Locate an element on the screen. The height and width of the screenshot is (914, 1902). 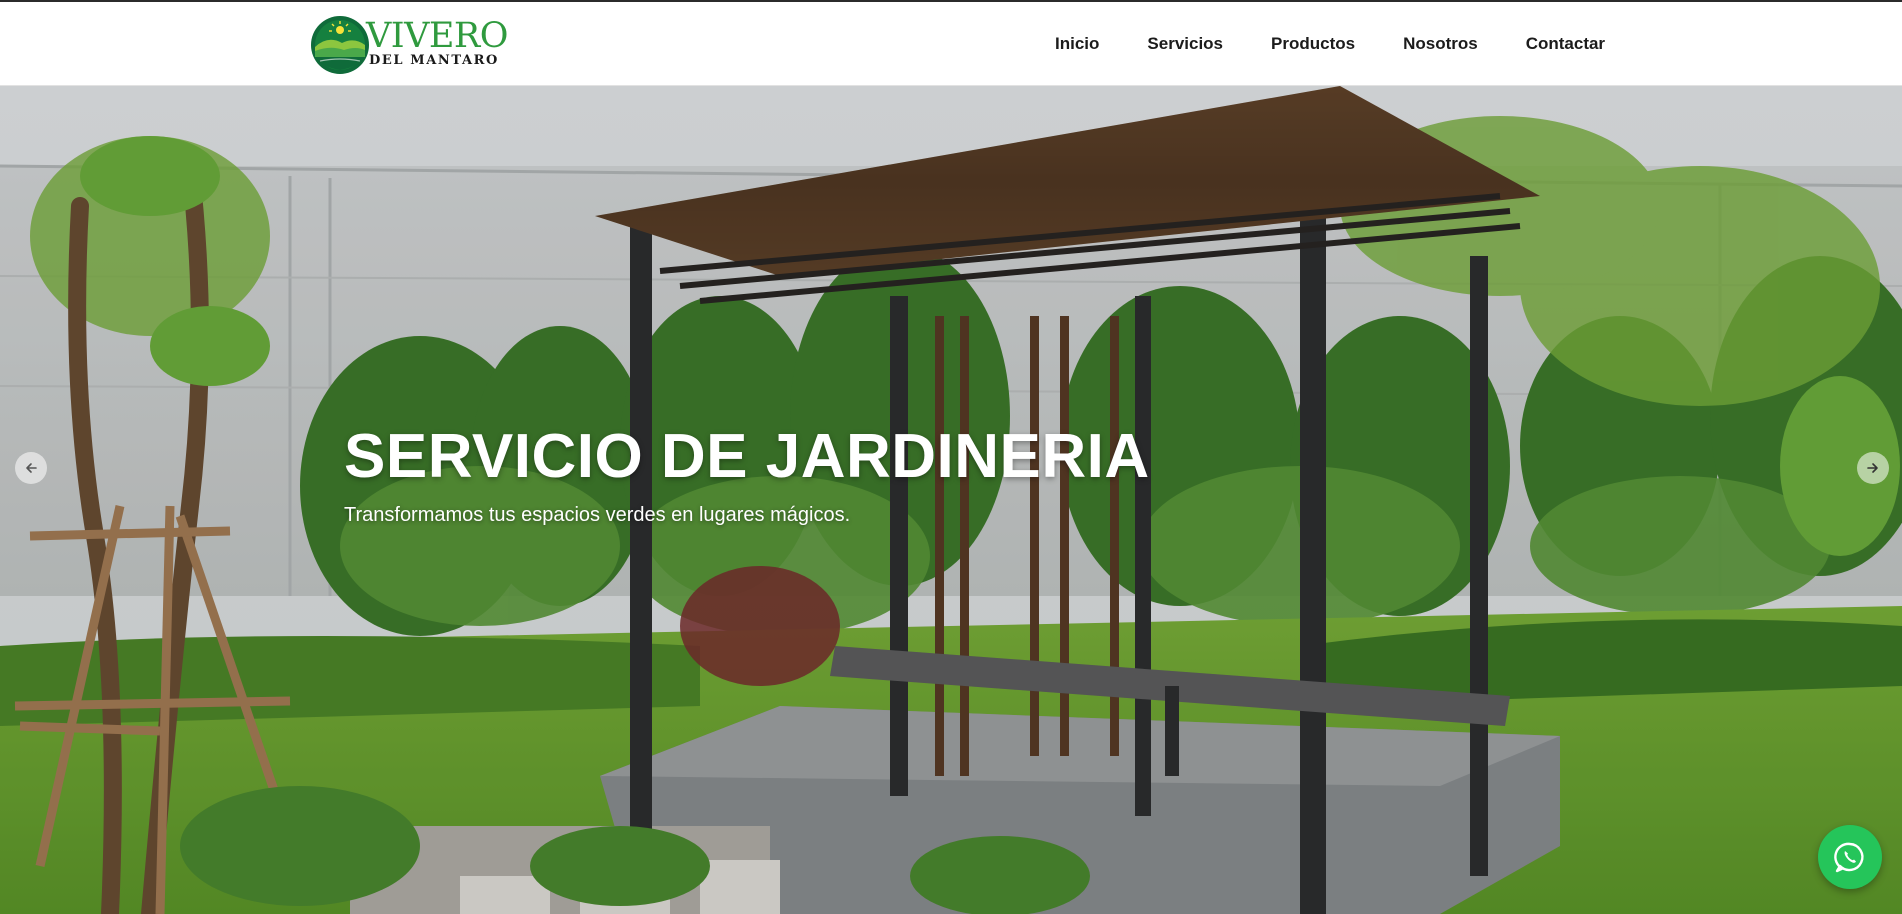
nav-link-contactar: Contactar is located at coordinates (1565, 44).